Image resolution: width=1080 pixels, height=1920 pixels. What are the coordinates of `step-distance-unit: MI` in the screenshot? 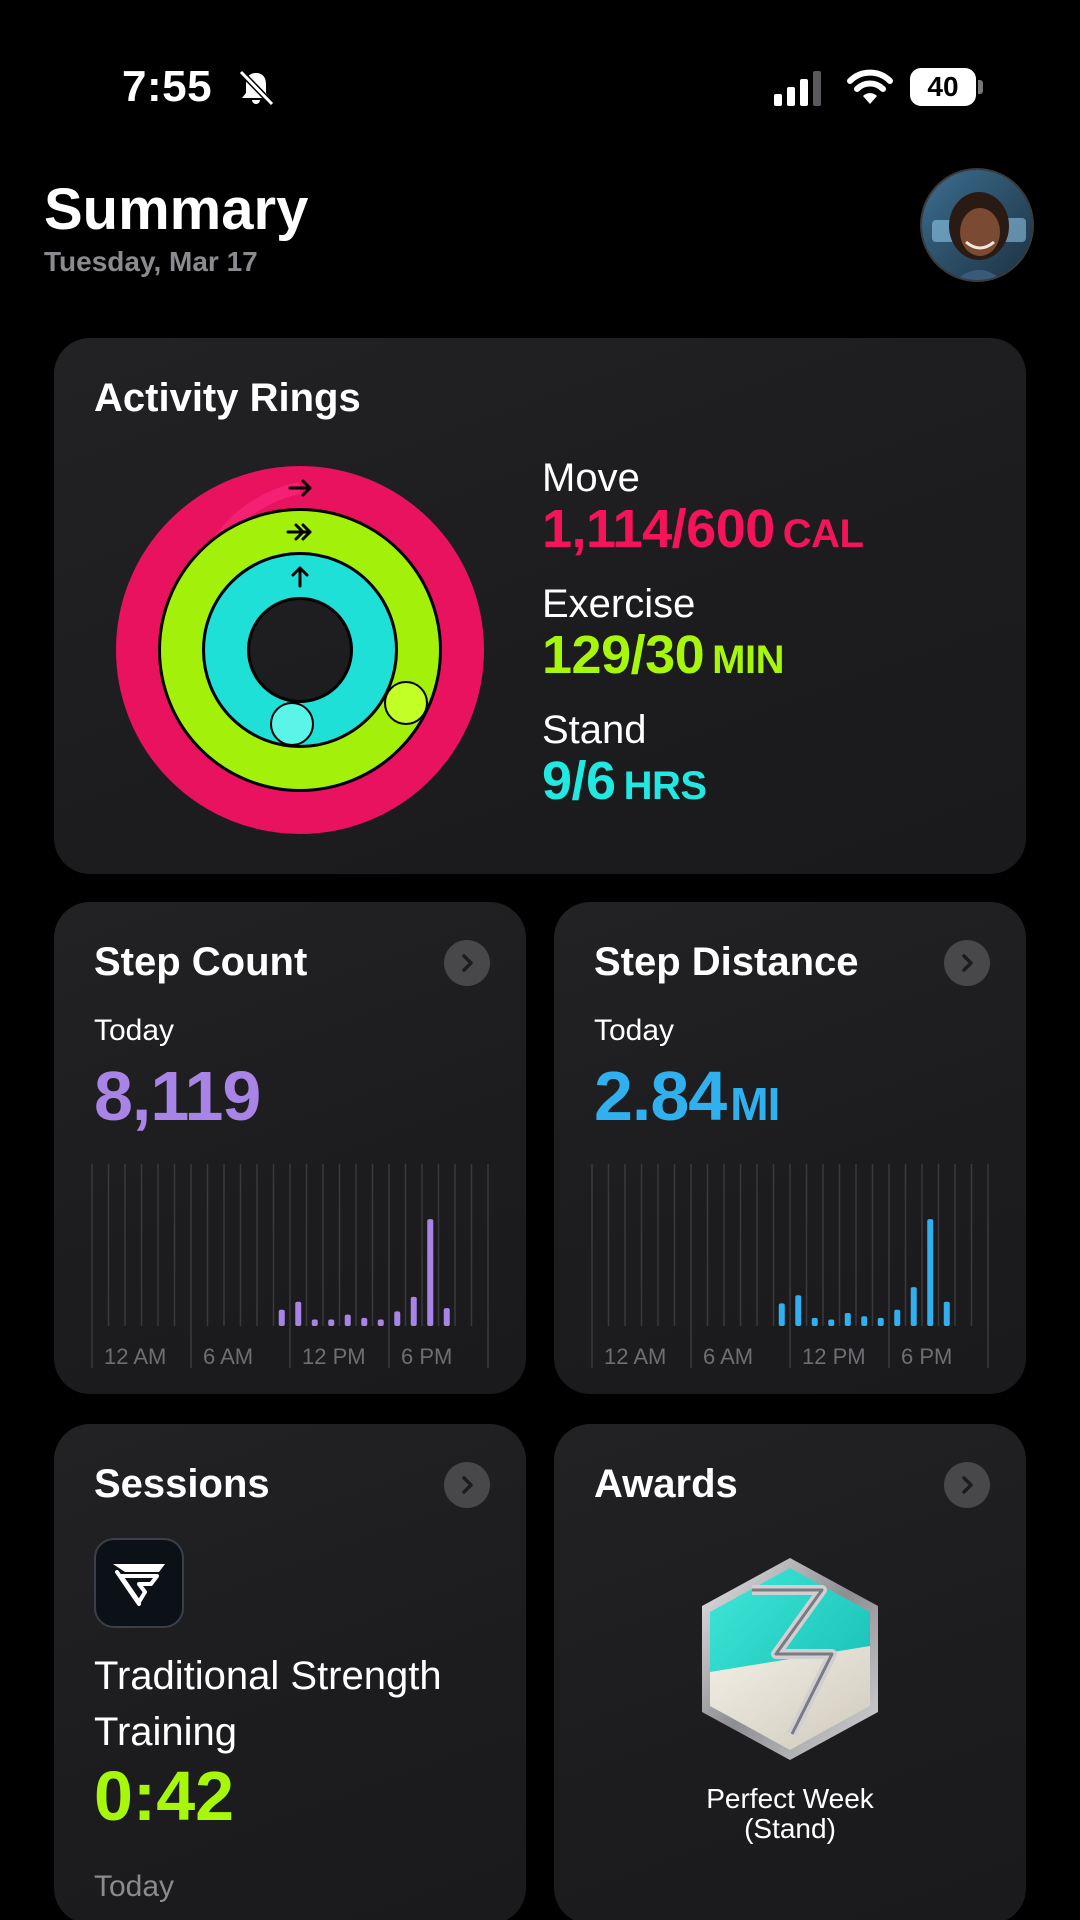 It's located at (755, 1104).